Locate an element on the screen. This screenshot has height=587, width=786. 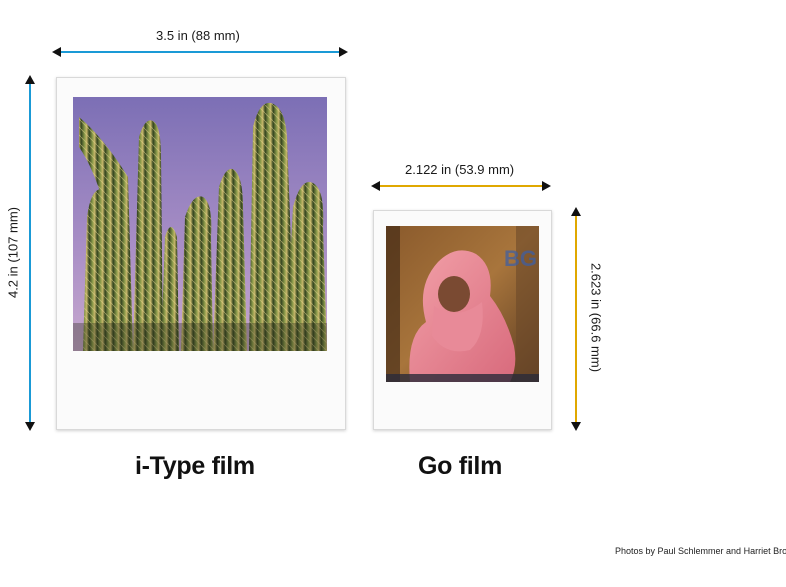
go-height-arrow is located at coordinates (576, 319).